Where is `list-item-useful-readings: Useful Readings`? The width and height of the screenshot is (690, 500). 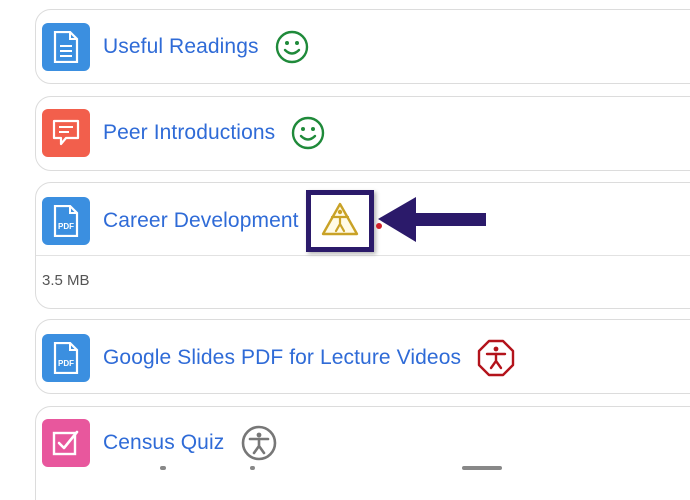
list-item-useful-readings: Useful Readings is located at coordinates (362, 46).